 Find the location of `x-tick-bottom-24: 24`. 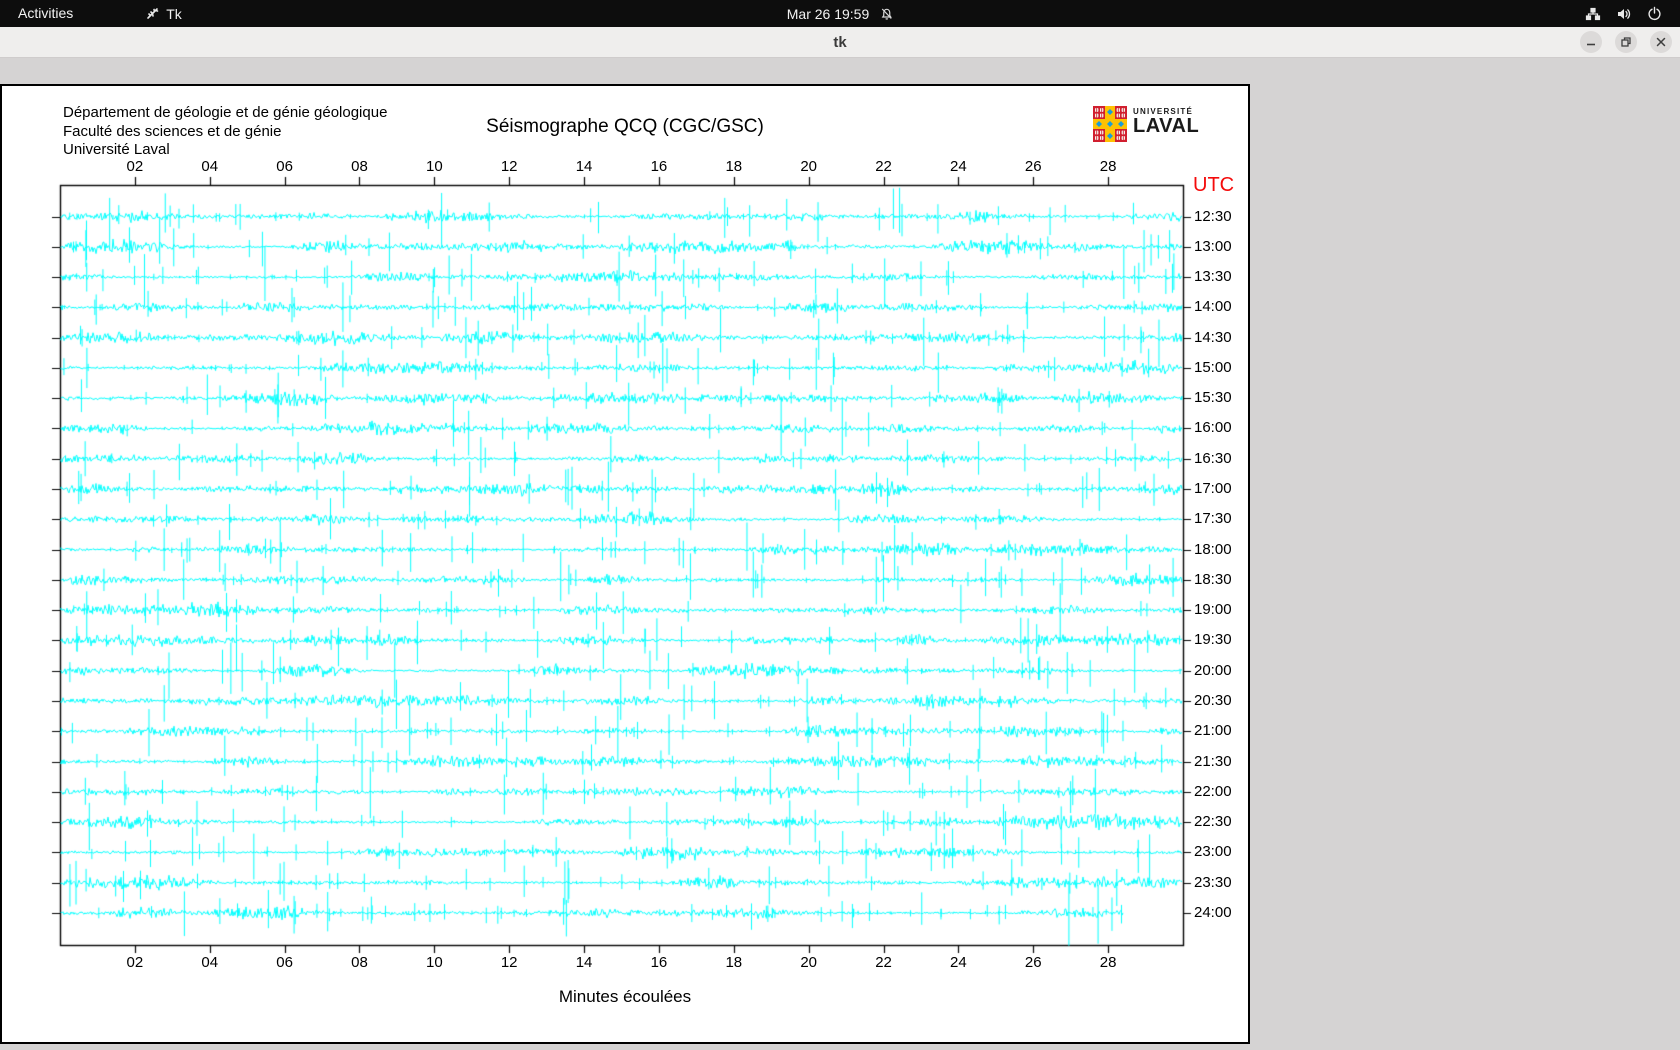

x-tick-bottom-24: 24 is located at coordinates (958, 962).